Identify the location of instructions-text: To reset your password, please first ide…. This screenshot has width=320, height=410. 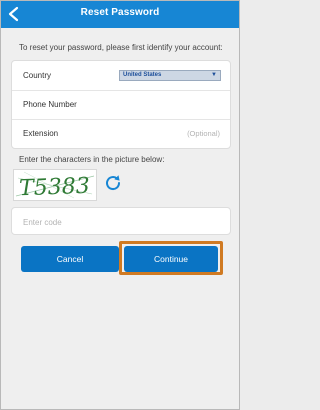
(121, 47).